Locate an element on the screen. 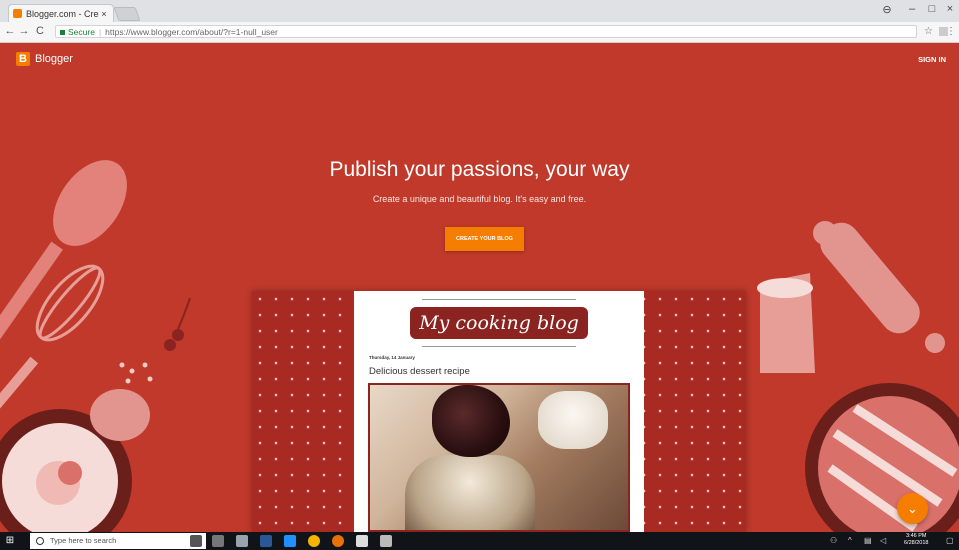  browser-menu-icon: ⋮ is located at coordinates (951, 31).